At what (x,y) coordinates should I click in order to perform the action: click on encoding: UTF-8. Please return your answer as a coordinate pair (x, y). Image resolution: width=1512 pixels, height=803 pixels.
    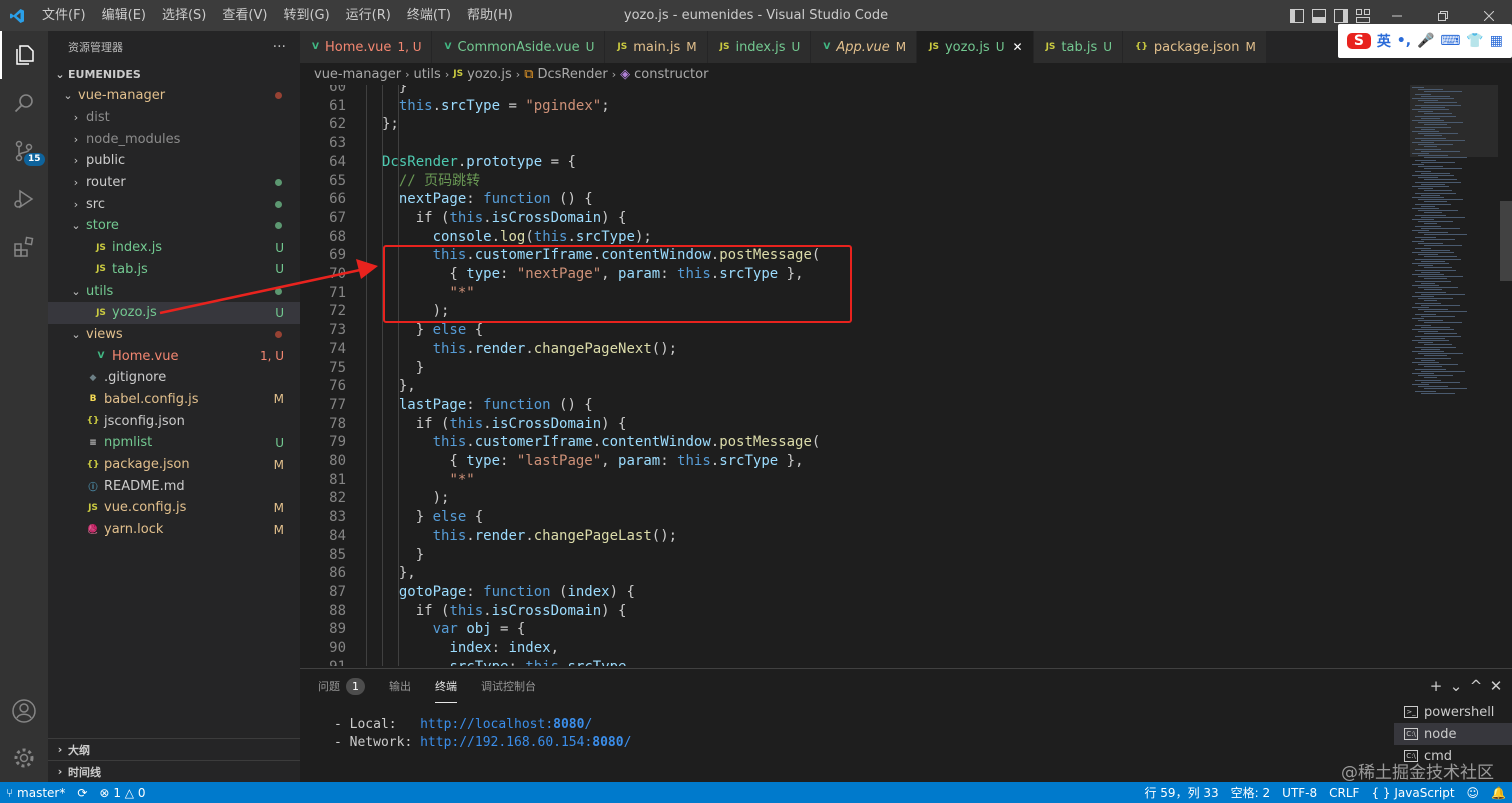
    Looking at the image, I should click on (1299, 793).